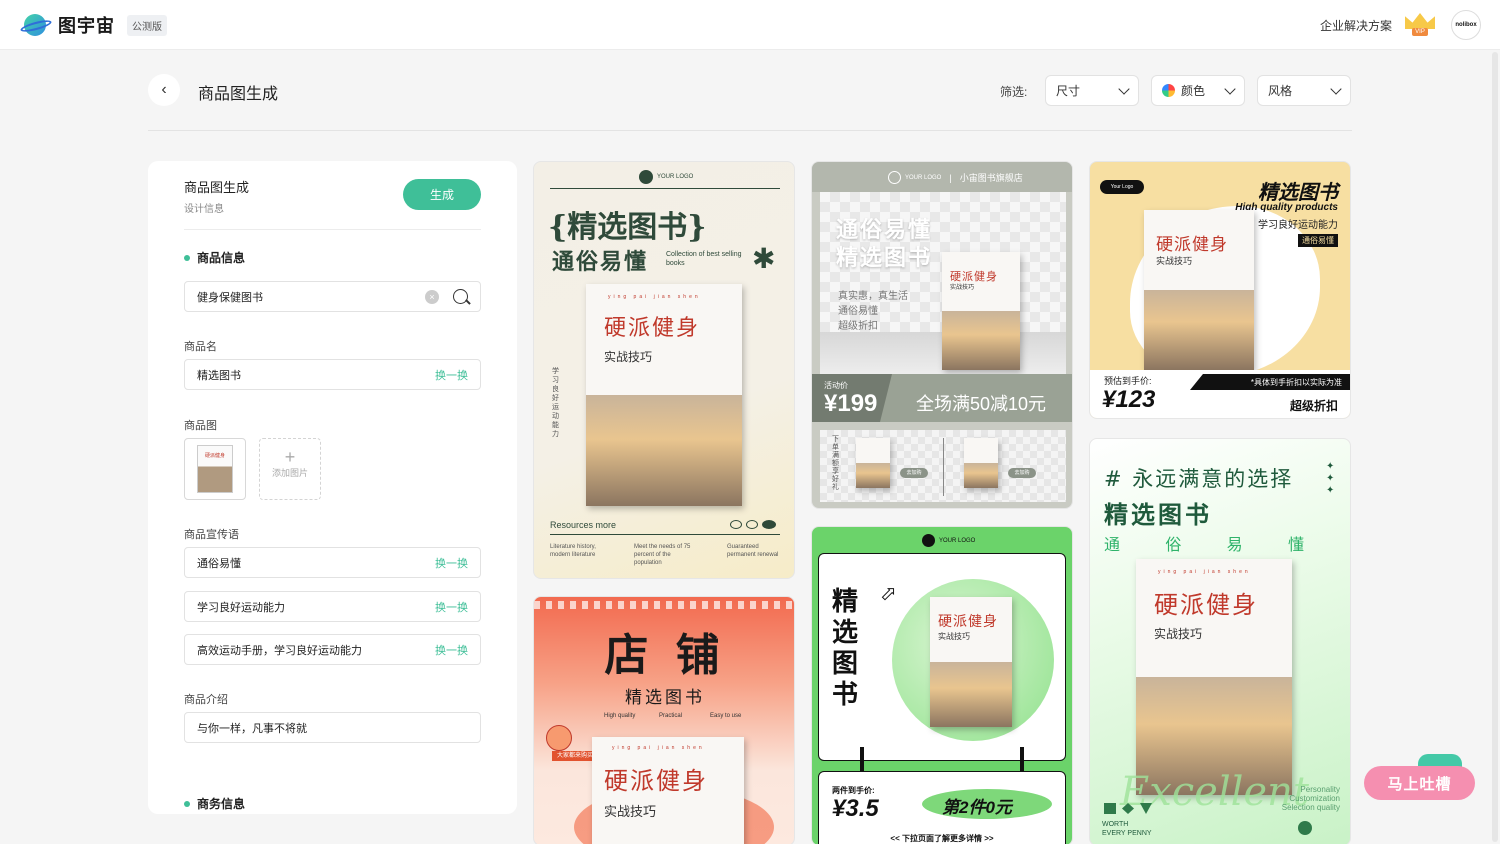  I want to click on enterprise-solutions-link: 企业解决方案, so click(1356, 25).